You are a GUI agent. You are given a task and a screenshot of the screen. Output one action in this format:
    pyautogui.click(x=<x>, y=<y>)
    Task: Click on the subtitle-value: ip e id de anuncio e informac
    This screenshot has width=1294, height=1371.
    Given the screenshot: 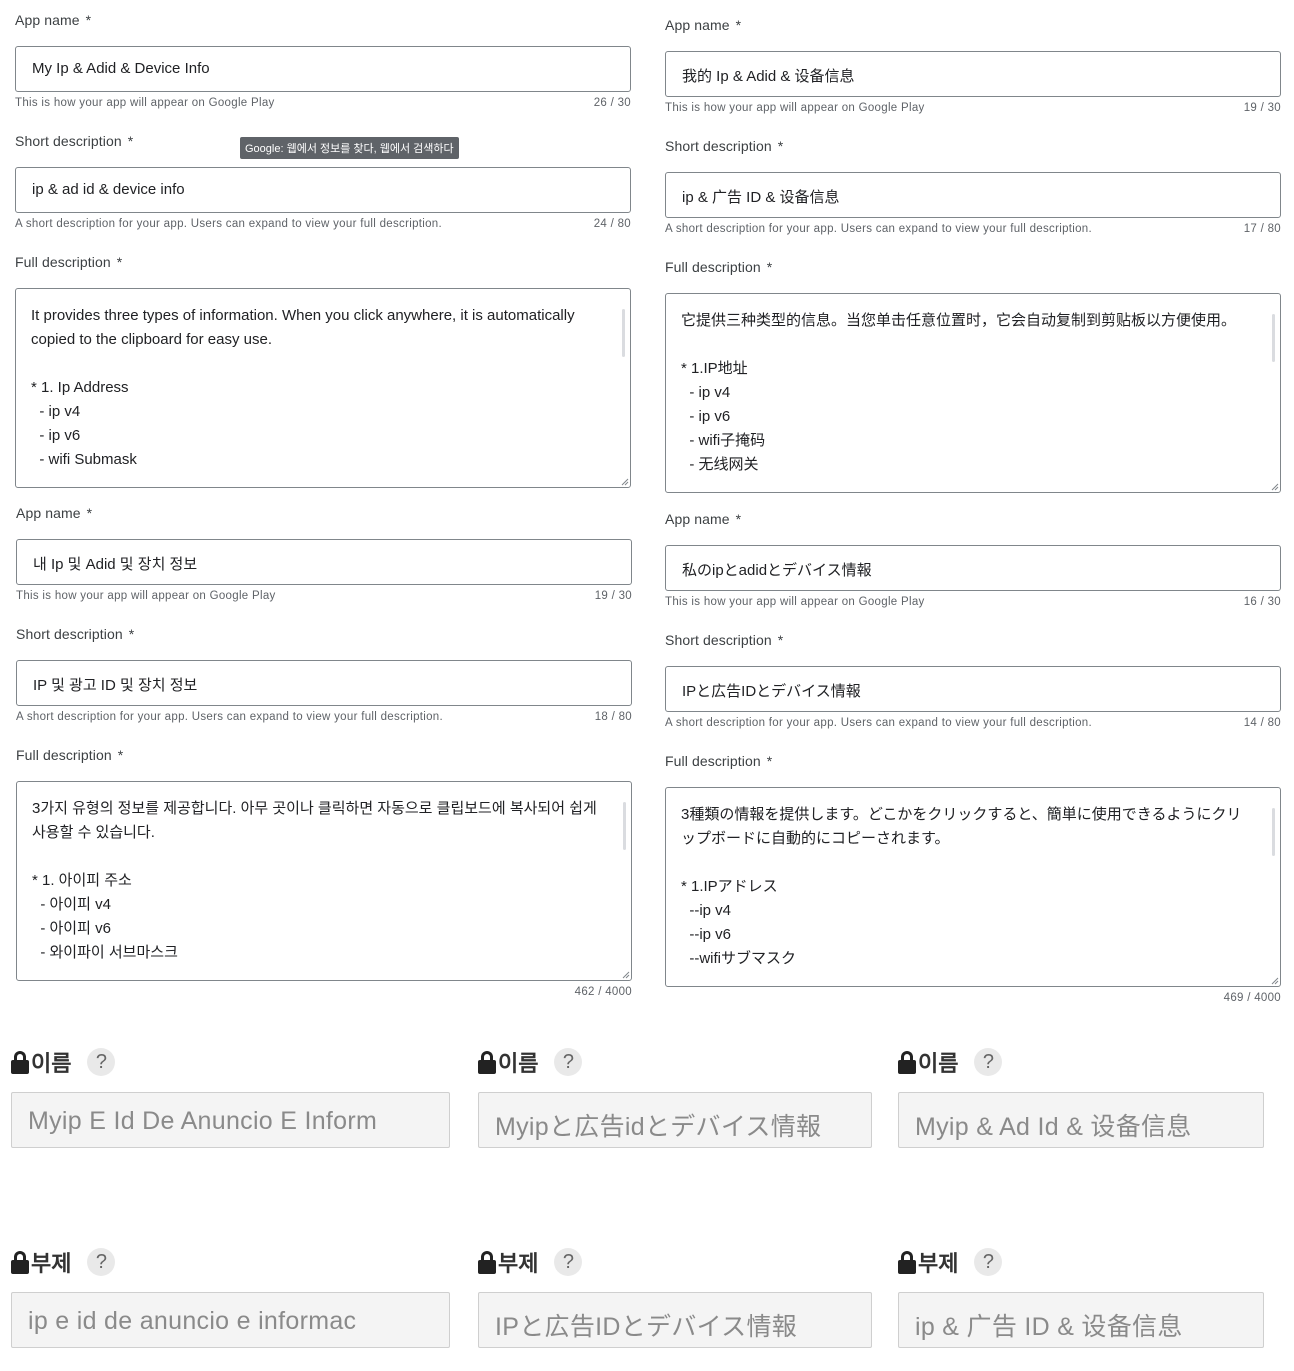 What is the action you would take?
    pyautogui.click(x=192, y=1321)
    